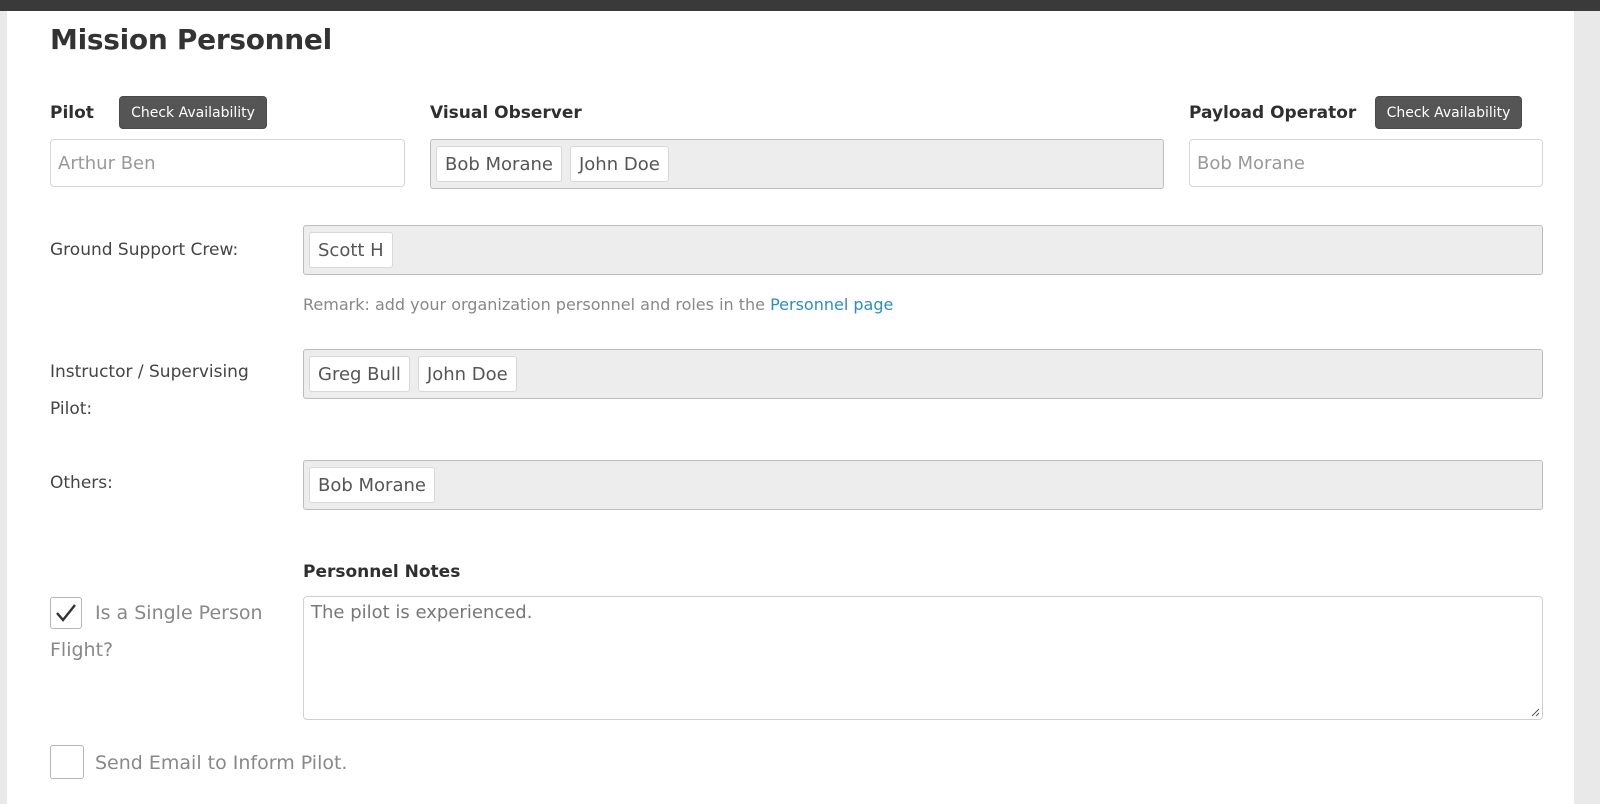  Describe the element at coordinates (923, 658) in the screenshot. I see `personnel-notes-textarea: The pilot is experienced.` at that location.